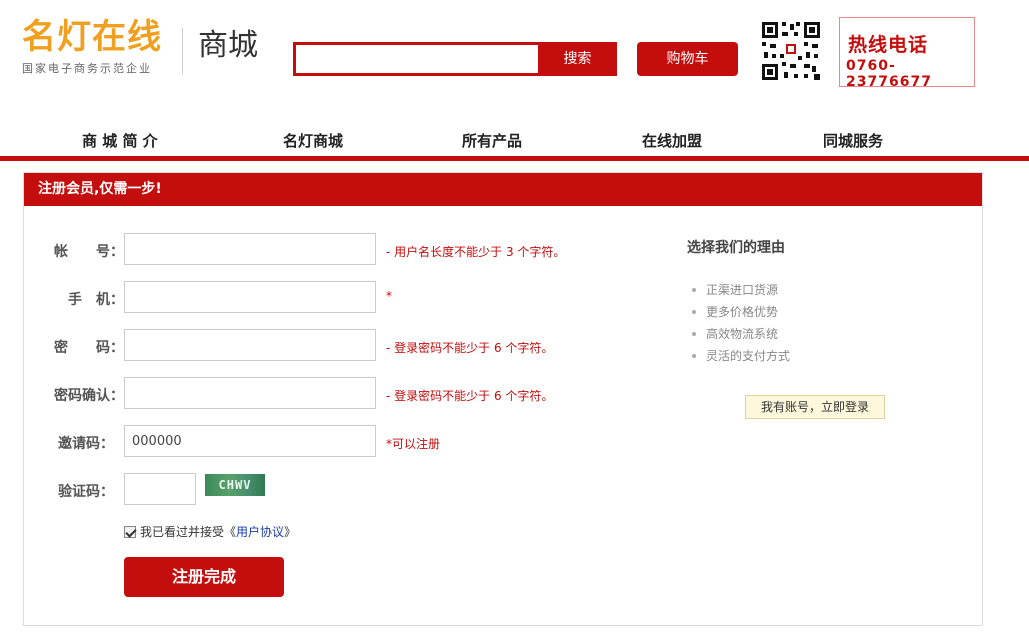 The image size is (1029, 637). Describe the element at coordinates (87, 68) in the screenshot. I see `logo-tagline: 国家电子商务示范企业` at that location.